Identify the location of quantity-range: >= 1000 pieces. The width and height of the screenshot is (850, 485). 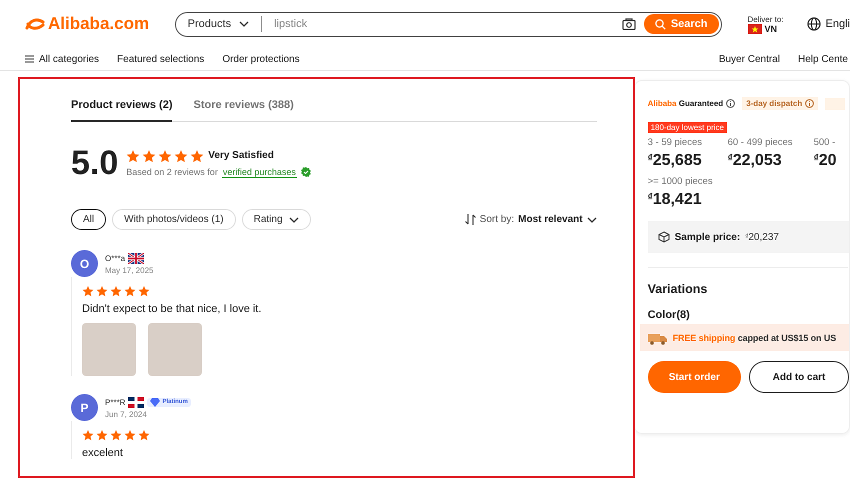
(681, 181).